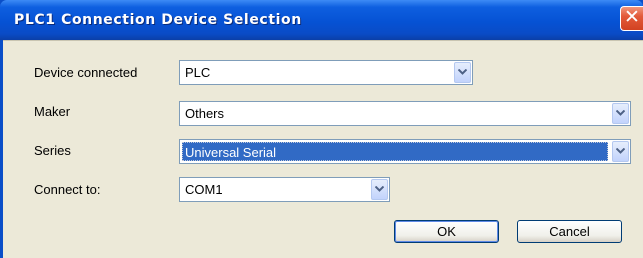  I want to click on series-dropdown-button, so click(620, 151).